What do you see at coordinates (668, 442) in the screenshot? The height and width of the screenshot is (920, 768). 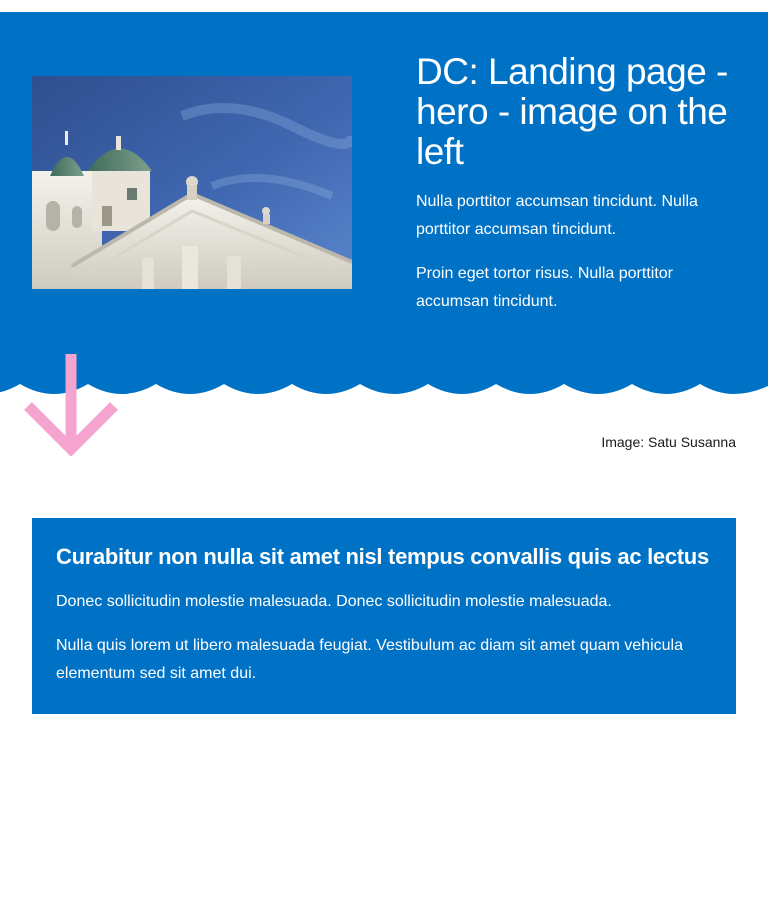 I see `image-caption: Image: Satu Susanna` at bounding box center [668, 442].